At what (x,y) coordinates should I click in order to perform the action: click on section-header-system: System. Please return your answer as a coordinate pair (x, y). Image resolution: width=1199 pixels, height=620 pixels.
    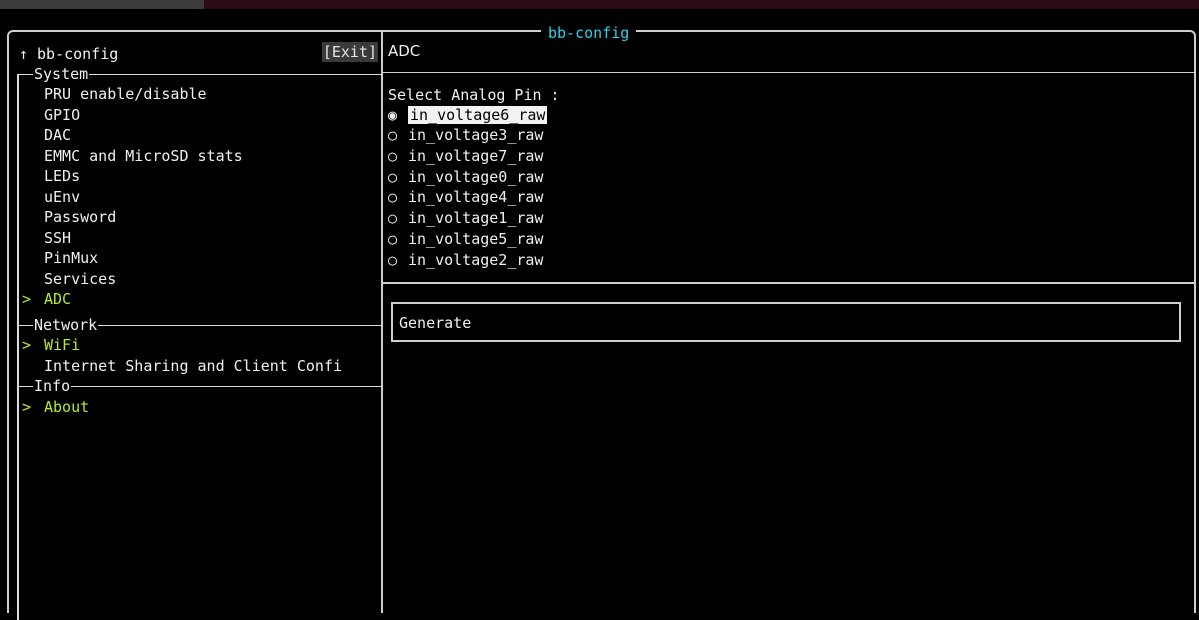
    Looking at the image, I should click on (61, 74).